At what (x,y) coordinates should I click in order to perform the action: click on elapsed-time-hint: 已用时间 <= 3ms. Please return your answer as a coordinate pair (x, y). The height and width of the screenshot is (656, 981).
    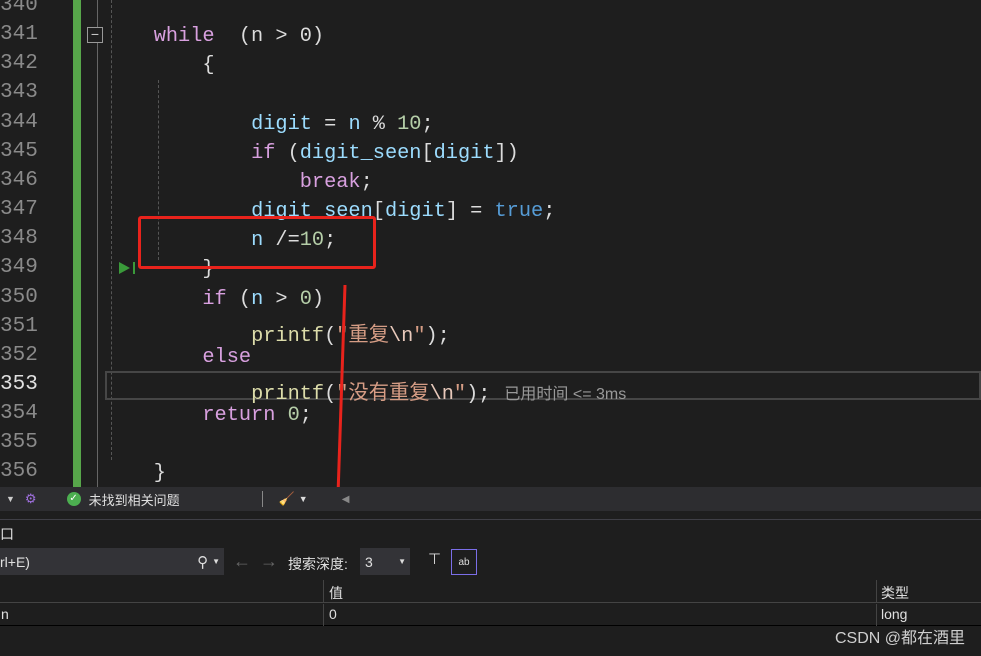
    Looking at the image, I should click on (565, 394).